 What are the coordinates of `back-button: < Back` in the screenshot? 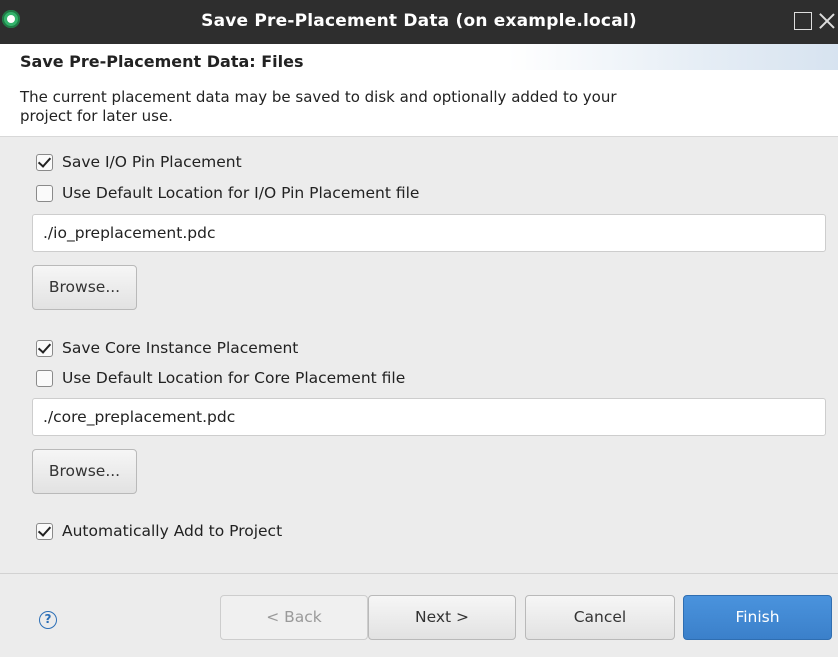 It's located at (294, 617).